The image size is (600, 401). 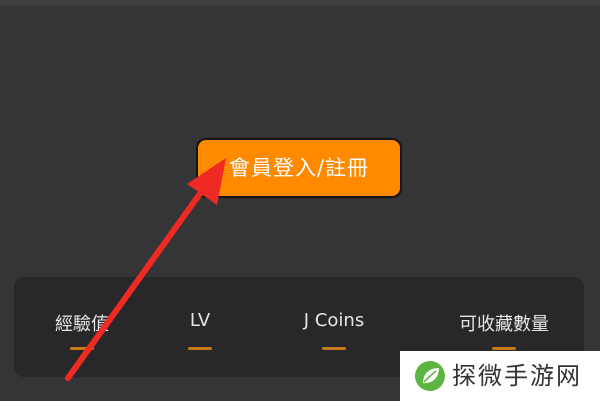 I want to click on stat-coins: J Coins, so click(x=334, y=327).